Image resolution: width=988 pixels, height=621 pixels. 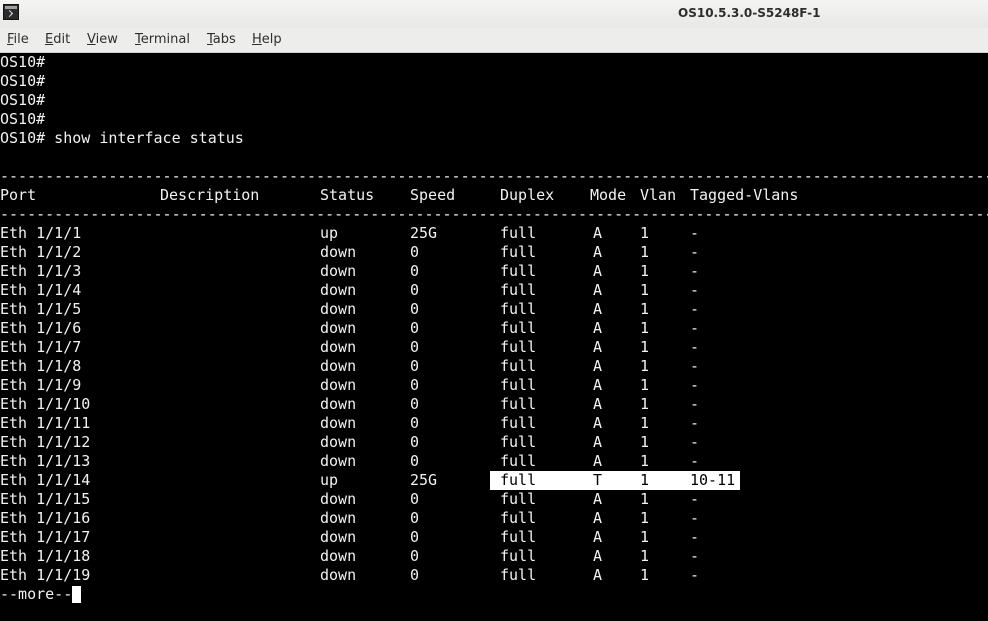 I want to click on command-line: OS10# show interface status, so click(x=122, y=138).